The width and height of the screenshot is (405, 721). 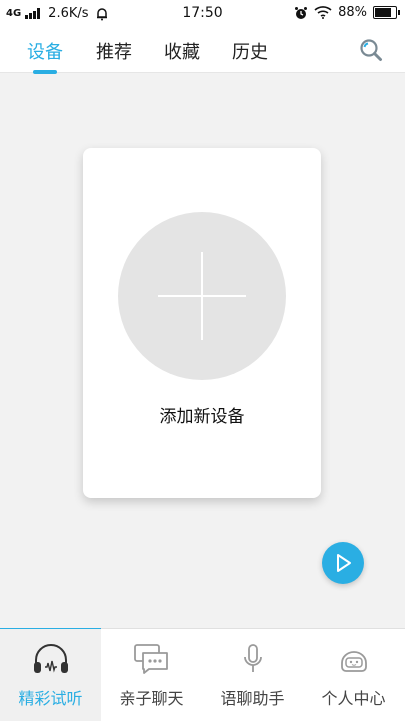 I want to click on status-right: 88%, so click(x=347, y=12).